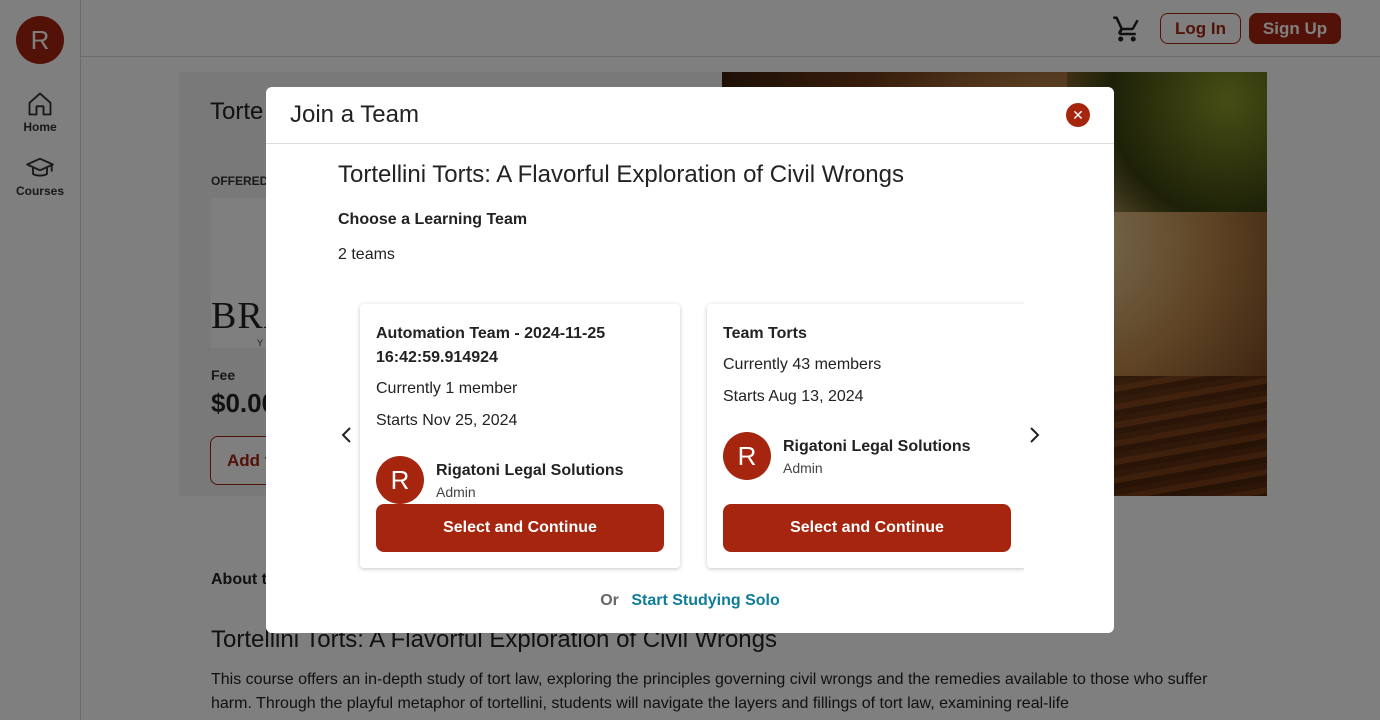 The height and width of the screenshot is (720, 1380). I want to click on choose-team-label: Choose a Learning Team, so click(433, 219).